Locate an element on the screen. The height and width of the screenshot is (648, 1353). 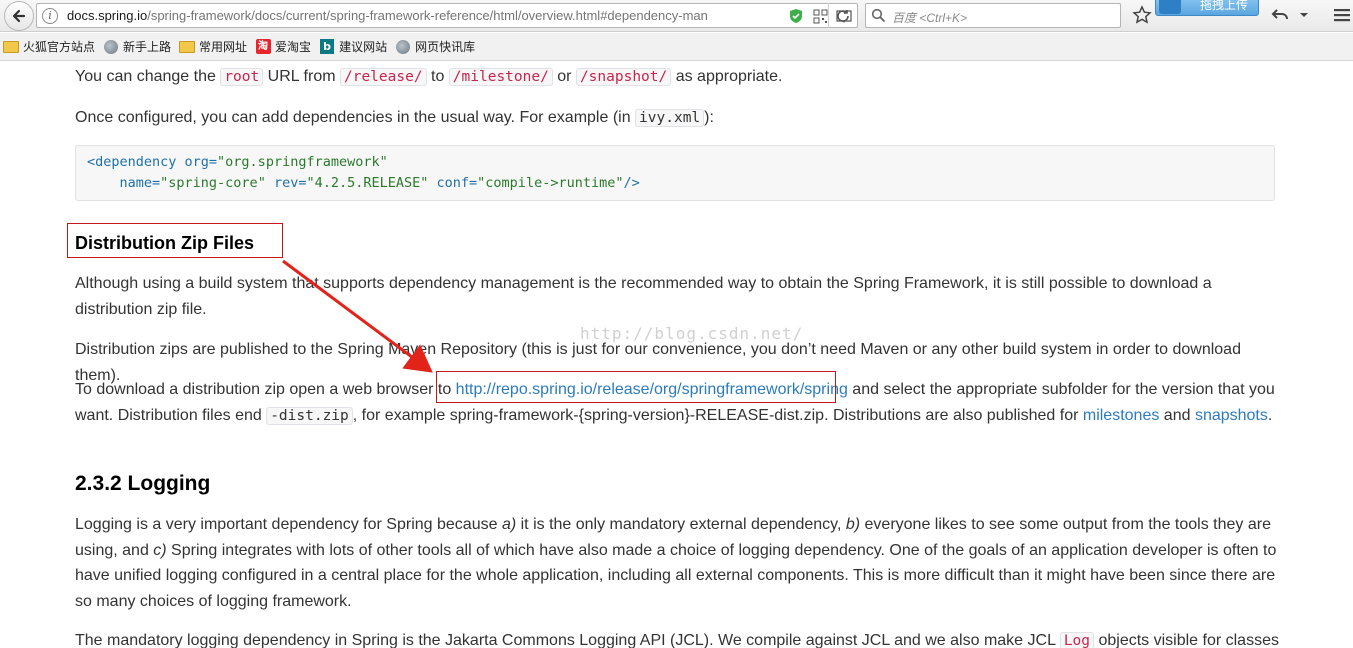
code-token: org= is located at coordinates (197, 162).